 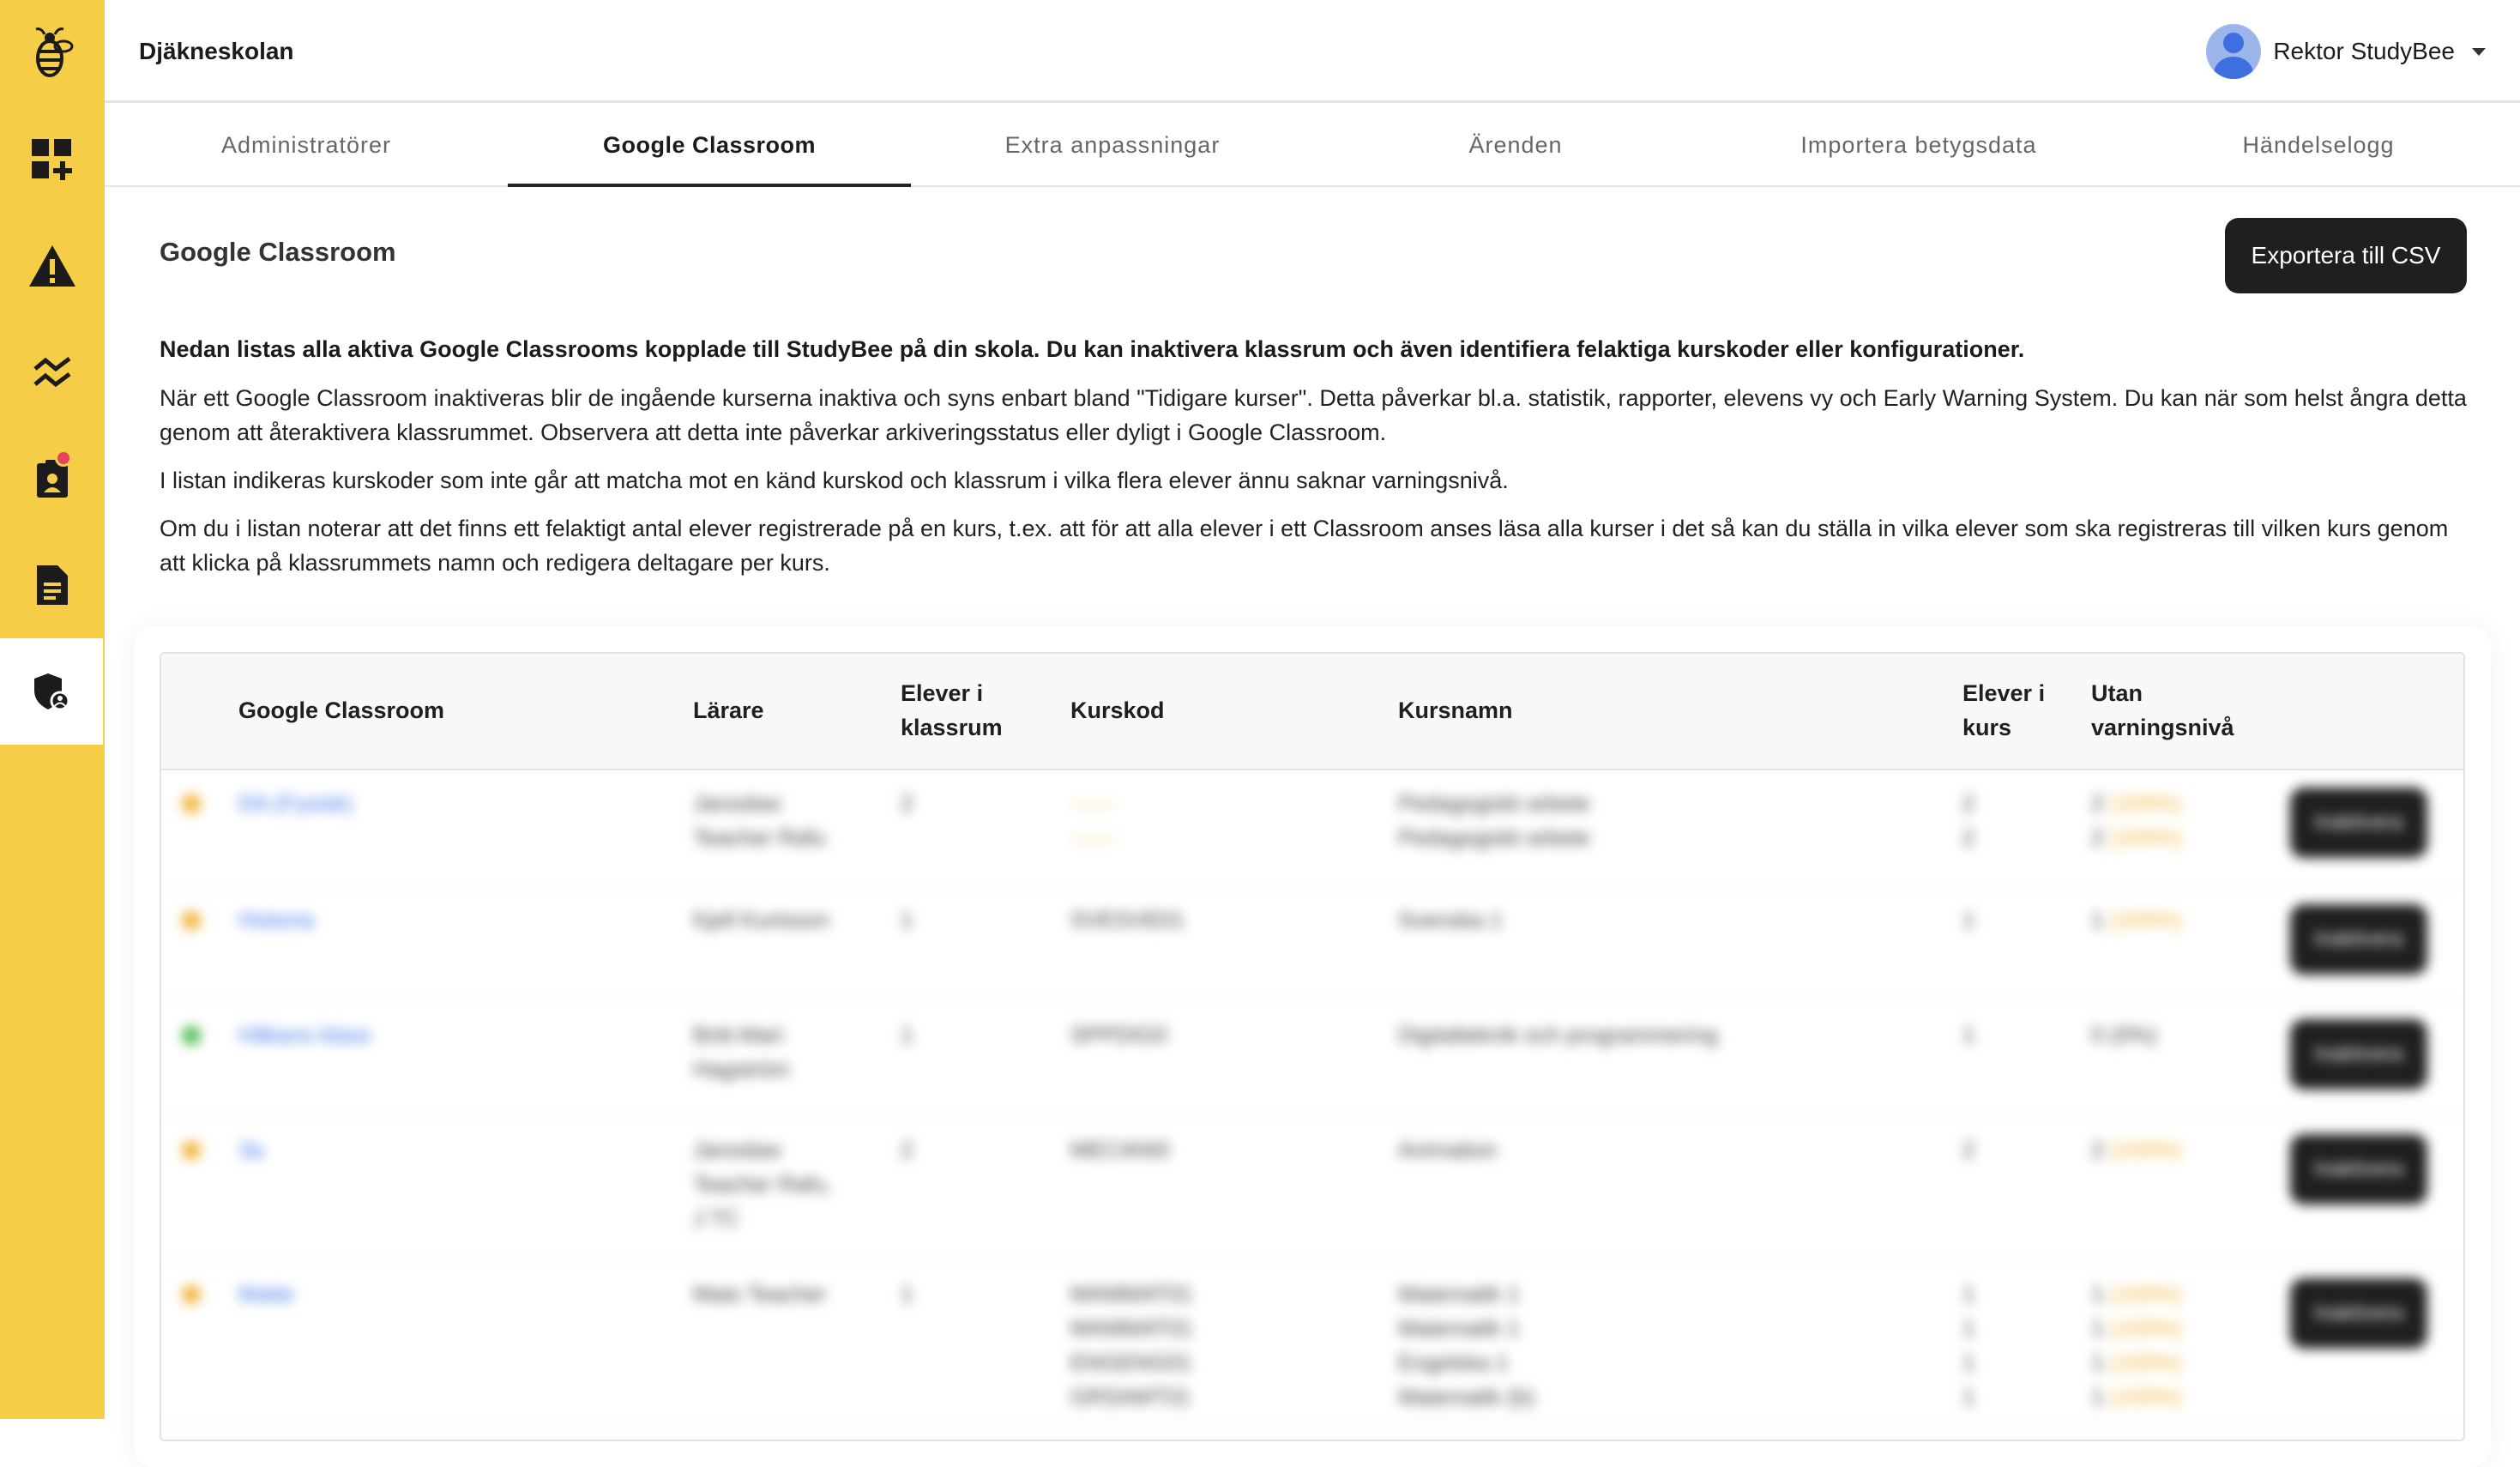 I want to click on teacher-cell: Kjell Kurtsson, so click(x=761, y=920).